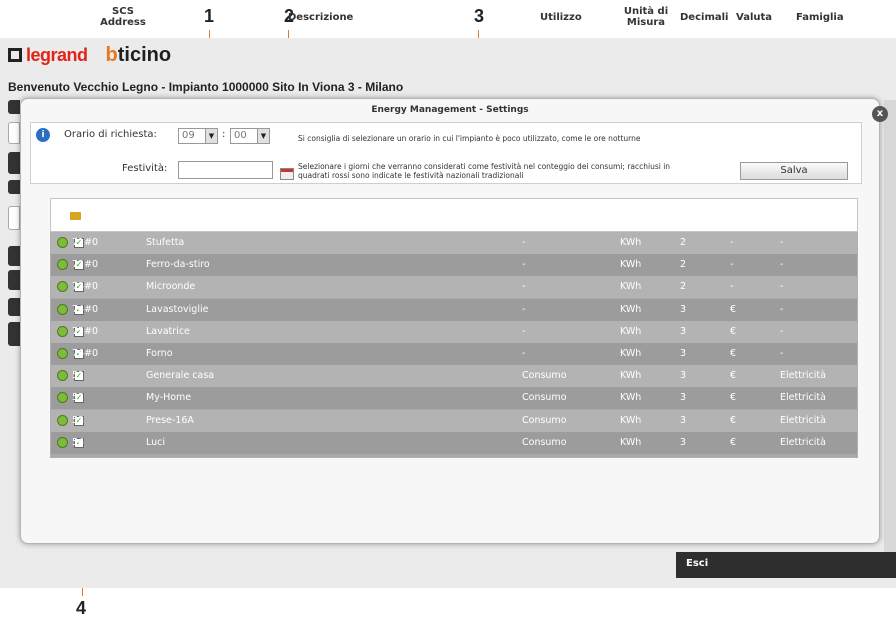 The image size is (896, 620). Describe the element at coordinates (78, 398) in the screenshot. I see `cell-address: 52` at that location.